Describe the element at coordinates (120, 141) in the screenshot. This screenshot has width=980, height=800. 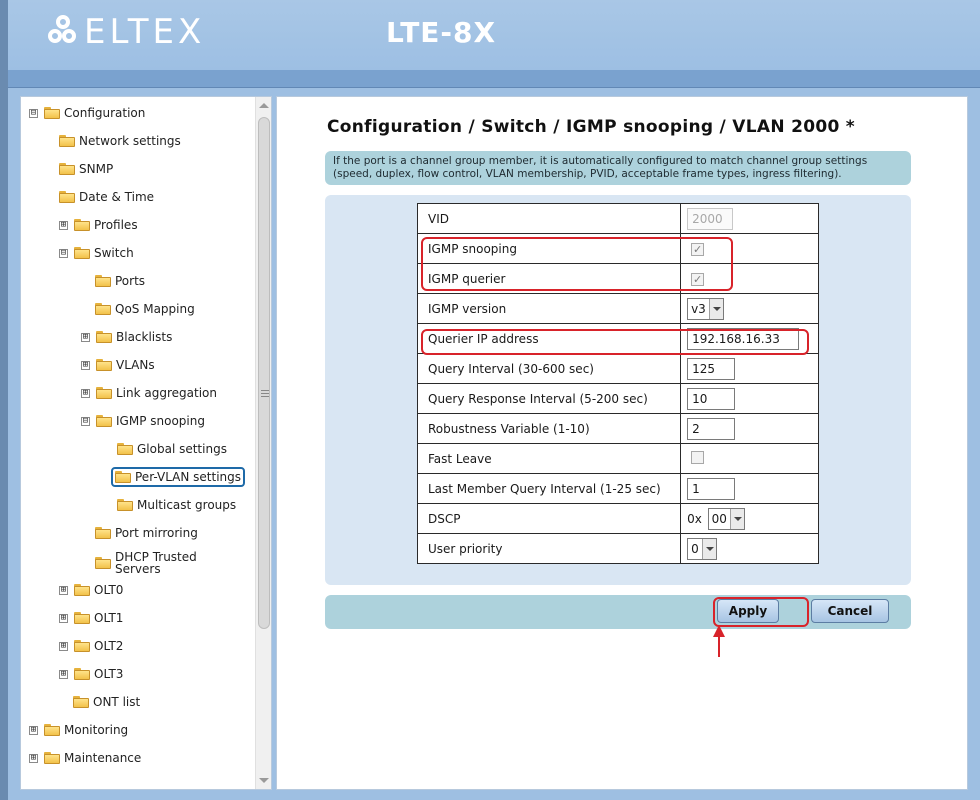
I see `tree-item-network-settings: Network settings` at that location.